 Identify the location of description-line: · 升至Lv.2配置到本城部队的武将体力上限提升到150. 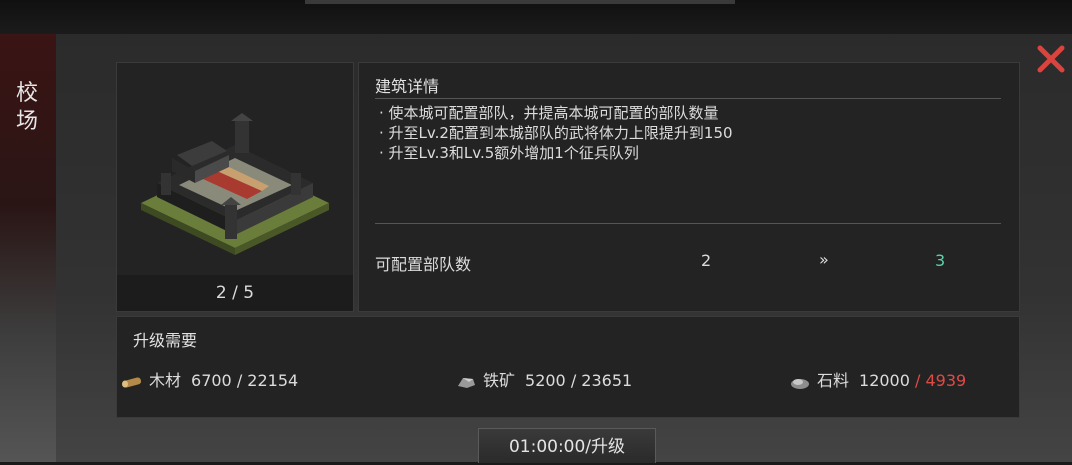
(556, 133).